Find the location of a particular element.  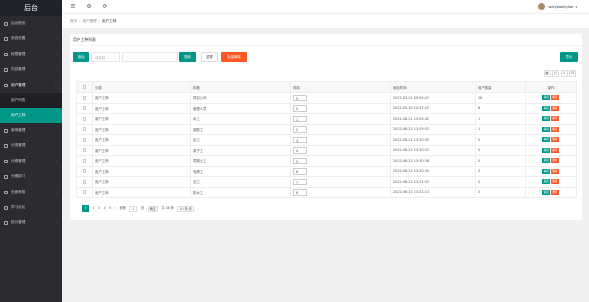

header-sort: 排序 is located at coordinates (340, 87).